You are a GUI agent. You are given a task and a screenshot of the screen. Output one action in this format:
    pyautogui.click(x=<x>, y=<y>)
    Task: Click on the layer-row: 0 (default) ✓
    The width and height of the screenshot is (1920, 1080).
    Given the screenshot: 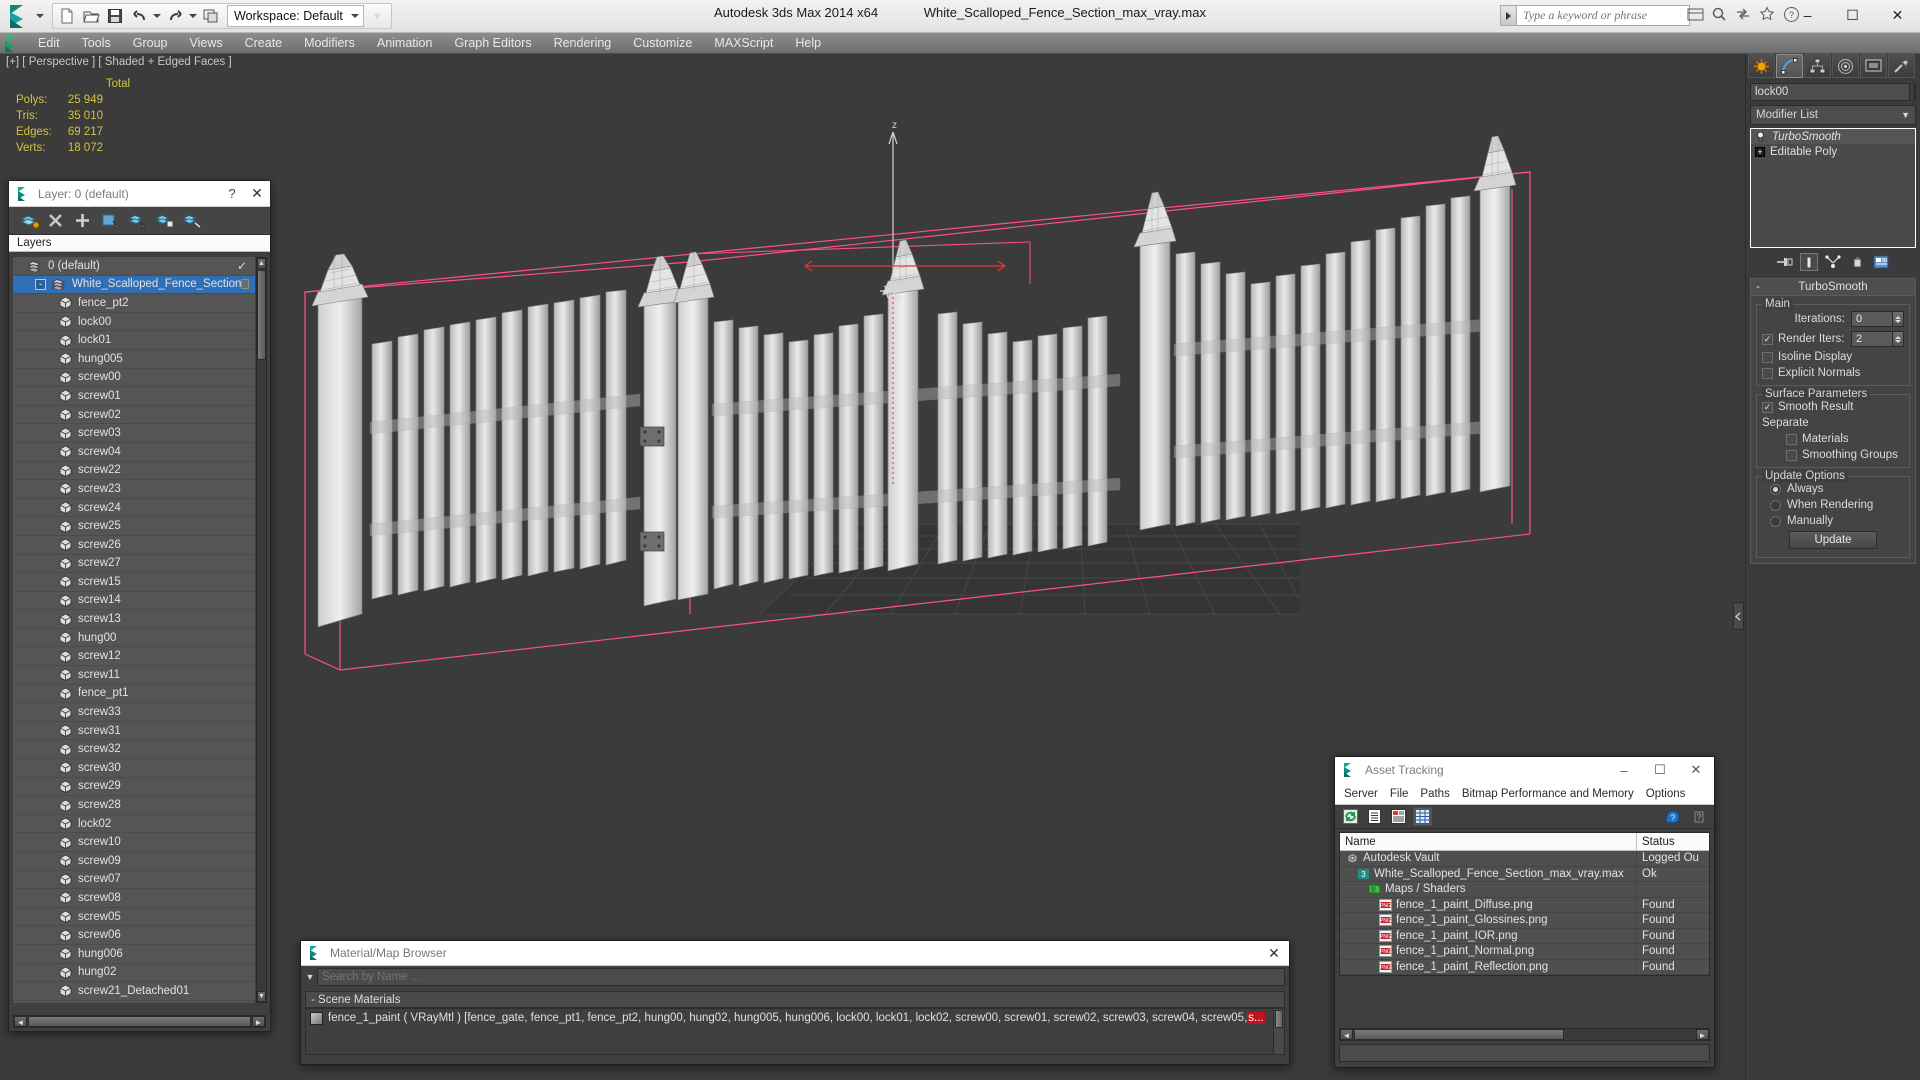 What is the action you would take?
    pyautogui.click(x=134, y=266)
    